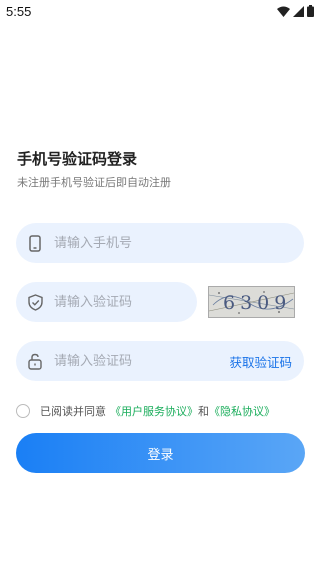  Describe the element at coordinates (310, 11) in the screenshot. I see `battery-icon` at that location.